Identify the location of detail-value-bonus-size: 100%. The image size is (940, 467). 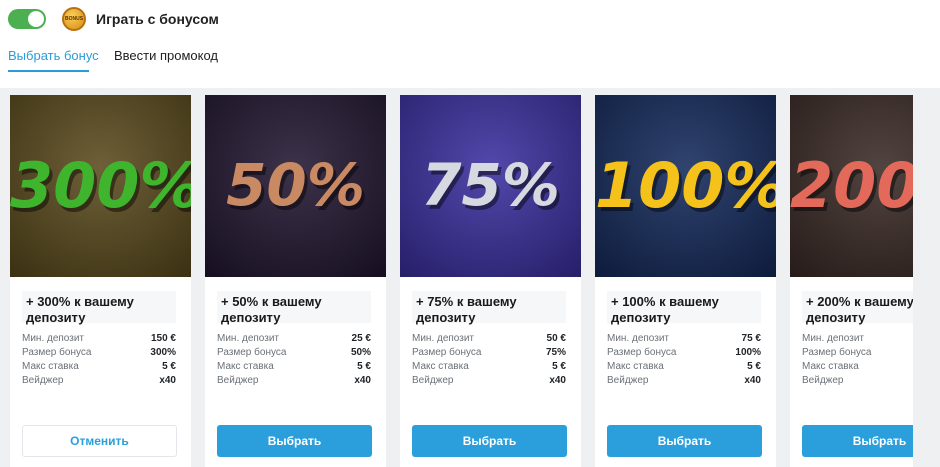
(748, 352).